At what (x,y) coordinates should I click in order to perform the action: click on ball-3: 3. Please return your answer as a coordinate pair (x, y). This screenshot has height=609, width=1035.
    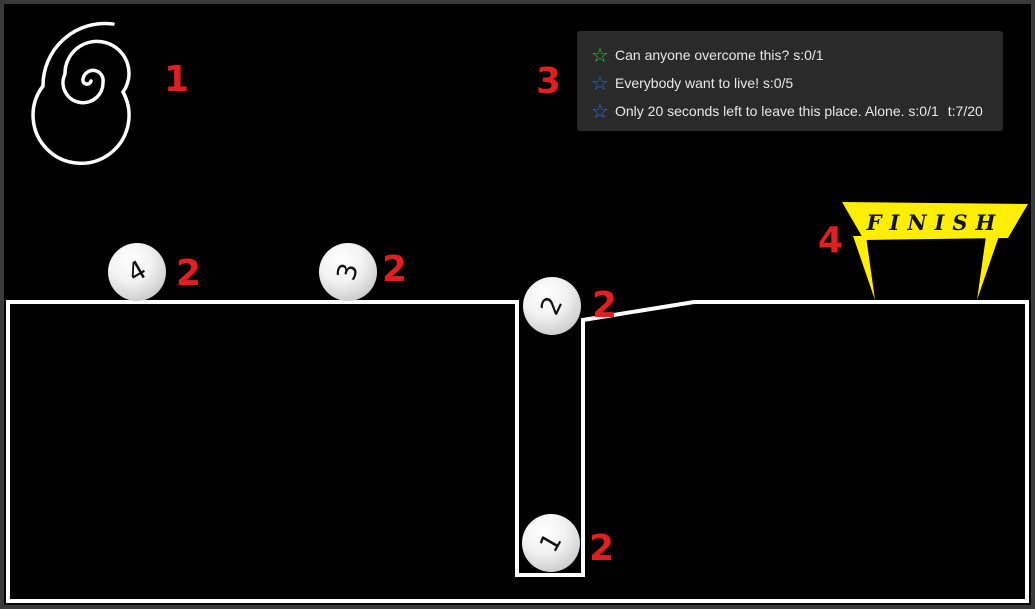
    Looking at the image, I should click on (348, 272).